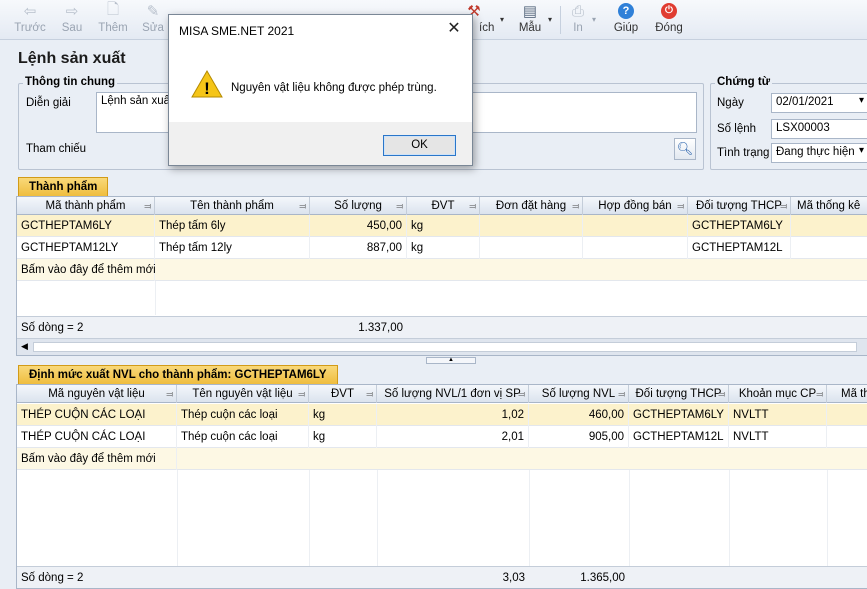  What do you see at coordinates (445, 347) in the screenshot?
I see `scrollbar-thumb` at bounding box center [445, 347].